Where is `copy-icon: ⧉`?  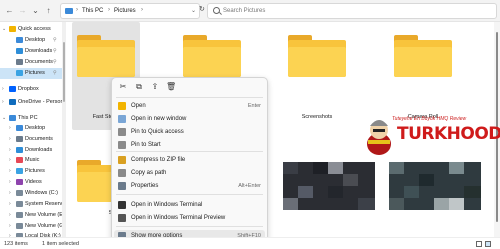
copy-icon: ⧉ is located at coordinates (139, 87).